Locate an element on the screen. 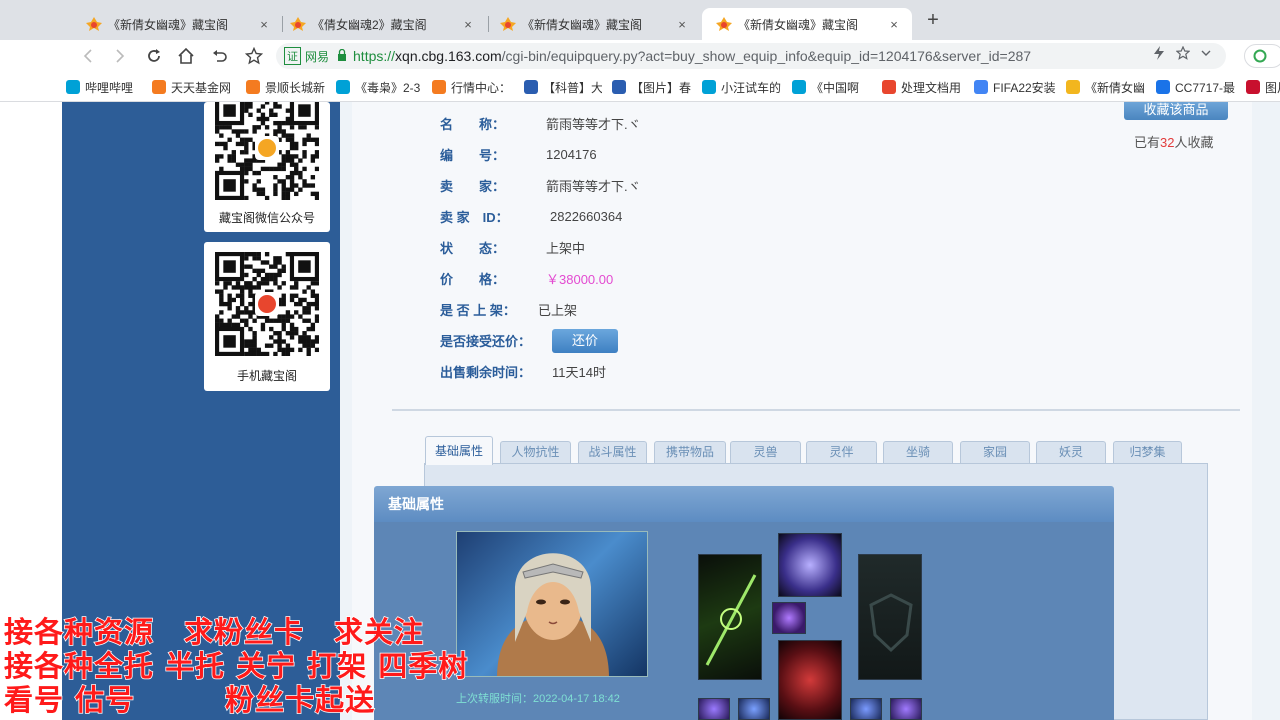 The height and width of the screenshot is (720, 1280). bookmark-item: CC7717-最 is located at coordinates (1198, 87).